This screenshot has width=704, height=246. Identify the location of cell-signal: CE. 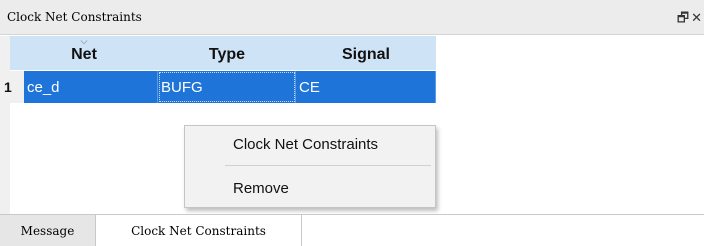
(366, 87).